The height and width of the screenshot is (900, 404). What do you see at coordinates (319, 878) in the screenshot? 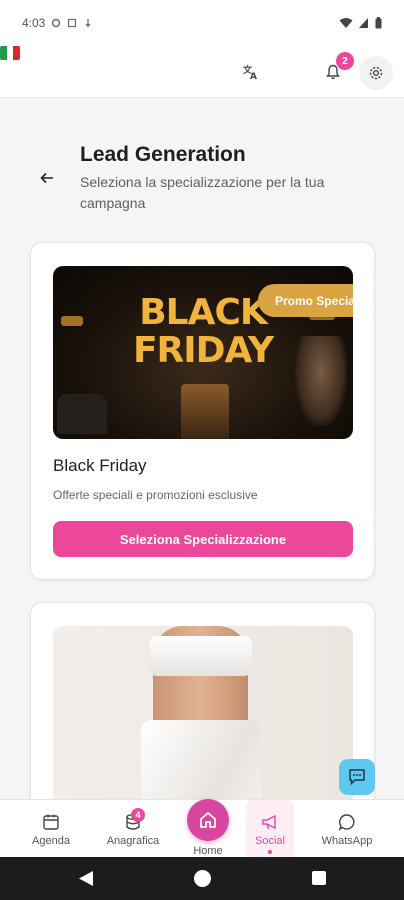
I see `system-recents-icon` at bounding box center [319, 878].